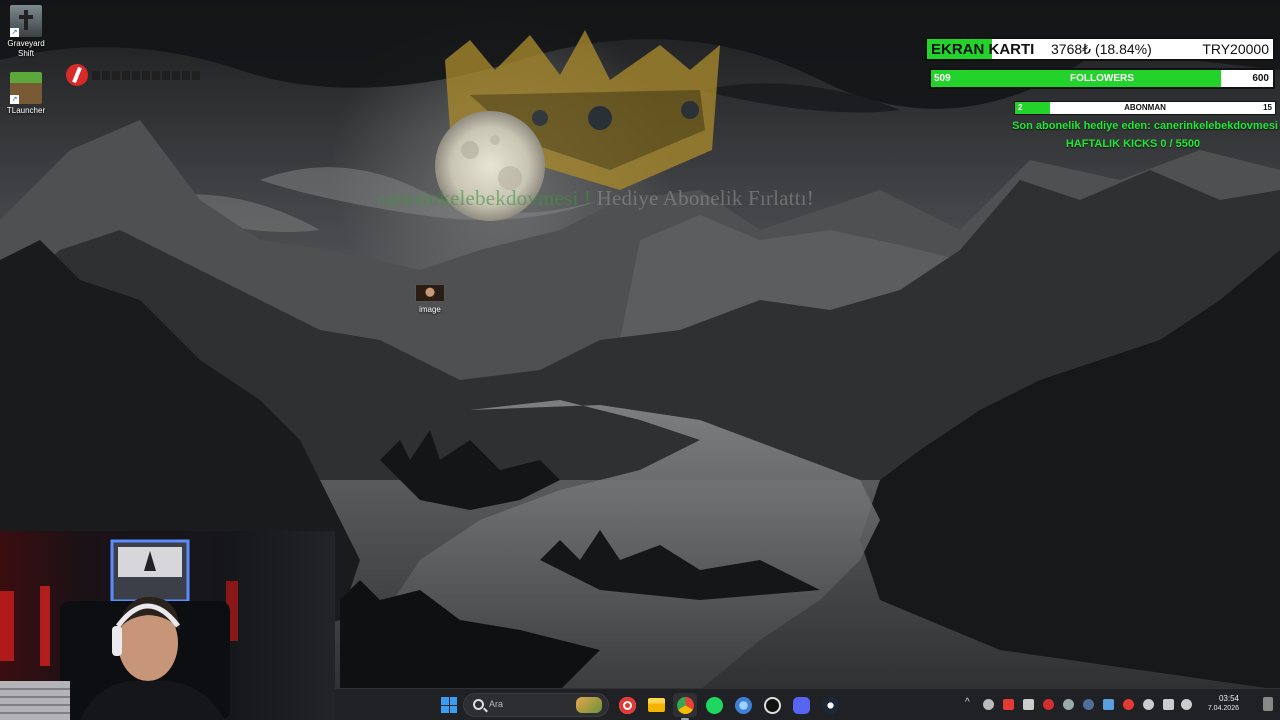  Describe the element at coordinates (942, 78) in the screenshot. I see `followers-current-count: 509` at that location.